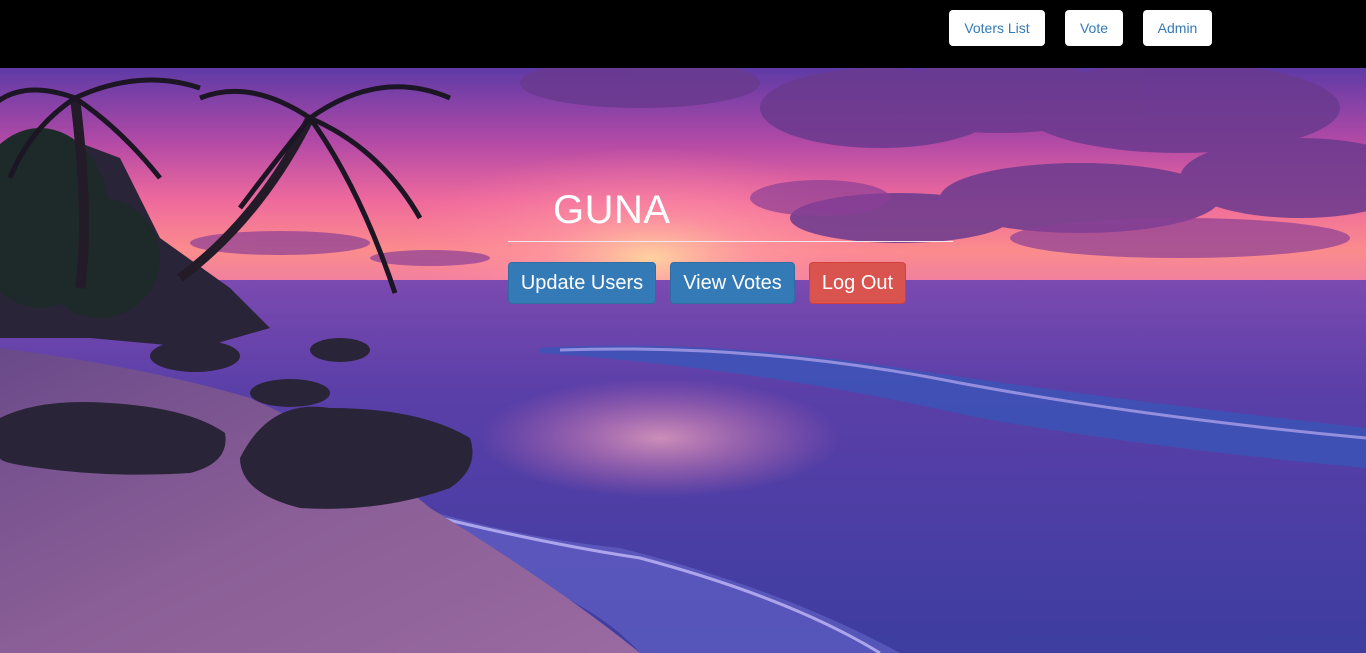 Image resolution: width=1366 pixels, height=653 pixels. What do you see at coordinates (1094, 28) in the screenshot?
I see `vote-button: Vote` at bounding box center [1094, 28].